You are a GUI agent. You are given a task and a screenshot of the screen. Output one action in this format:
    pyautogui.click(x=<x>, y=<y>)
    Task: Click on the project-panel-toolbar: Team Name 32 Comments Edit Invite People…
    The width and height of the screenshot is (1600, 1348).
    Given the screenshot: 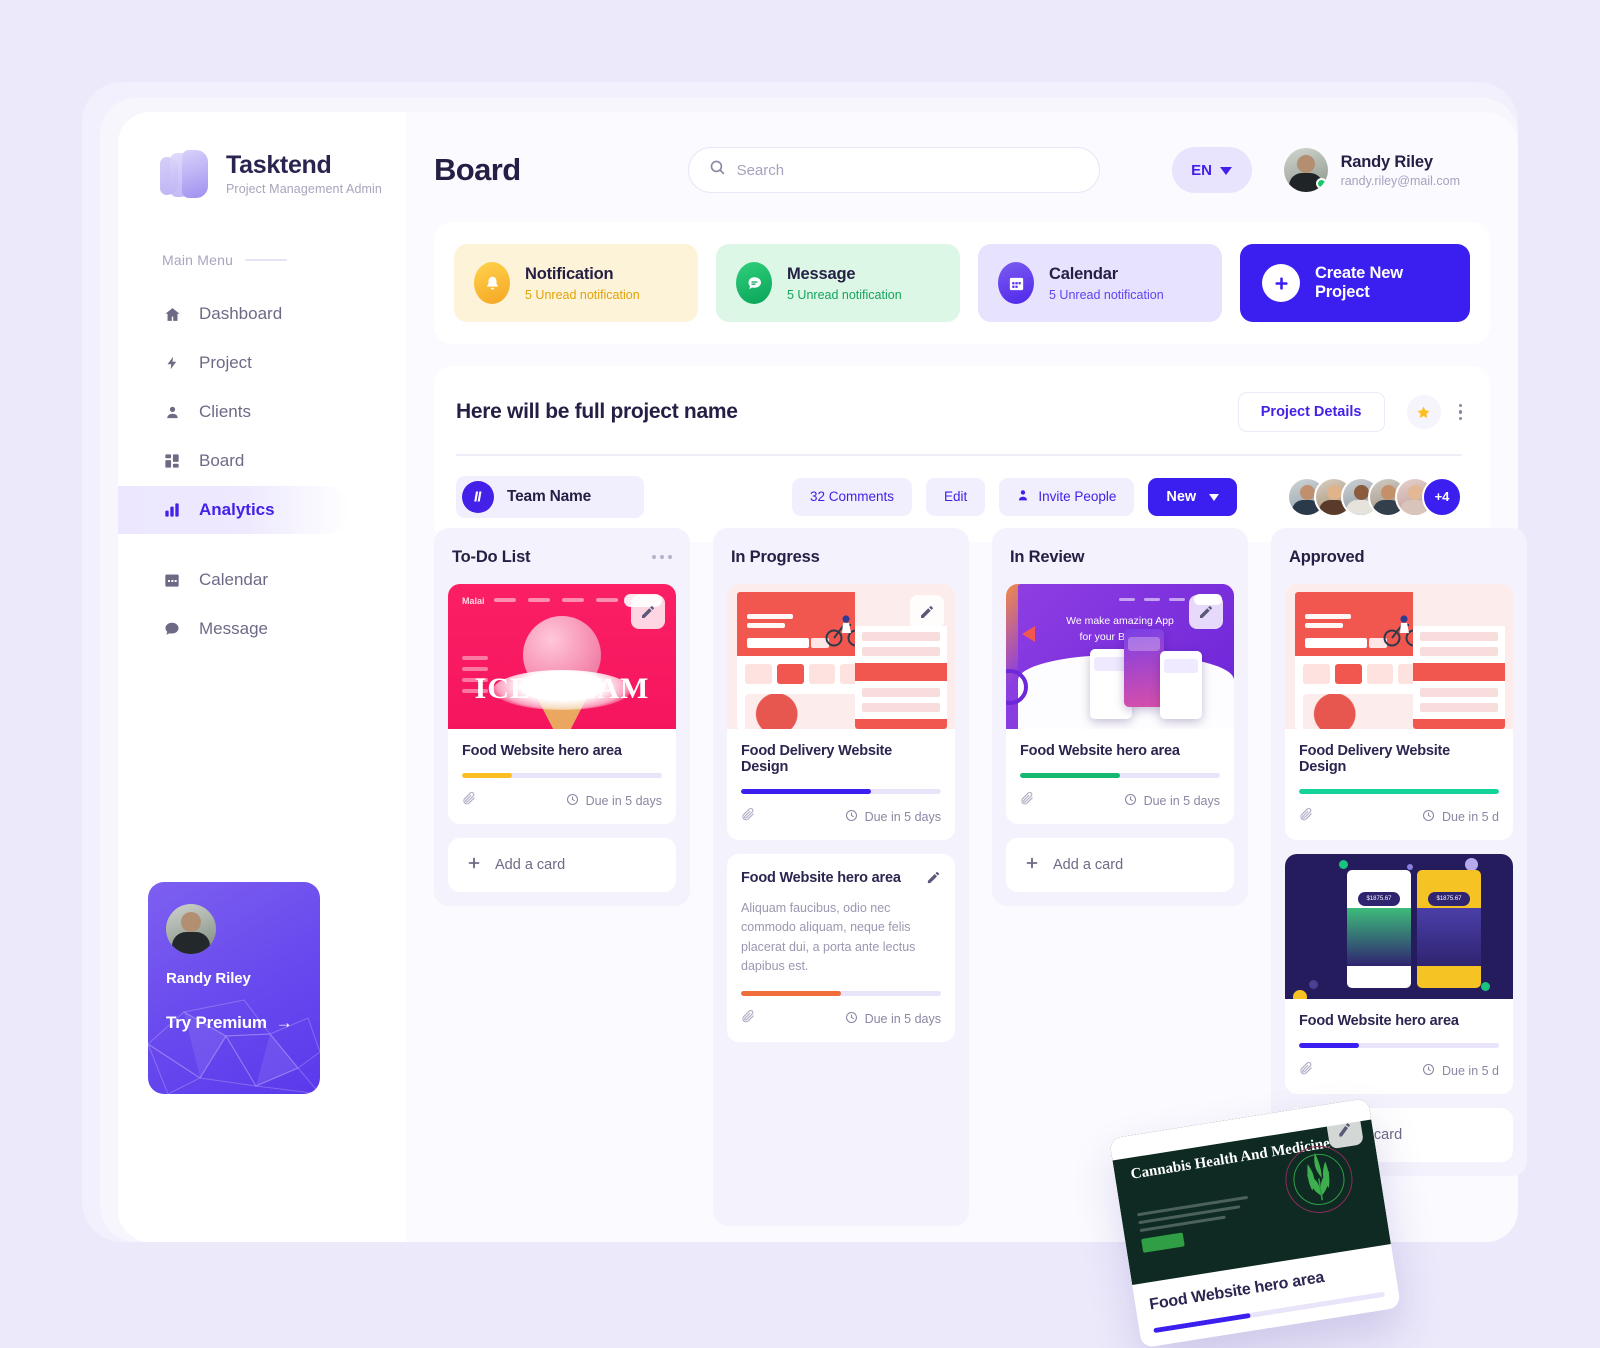 What is the action you would take?
    pyautogui.click(x=959, y=496)
    